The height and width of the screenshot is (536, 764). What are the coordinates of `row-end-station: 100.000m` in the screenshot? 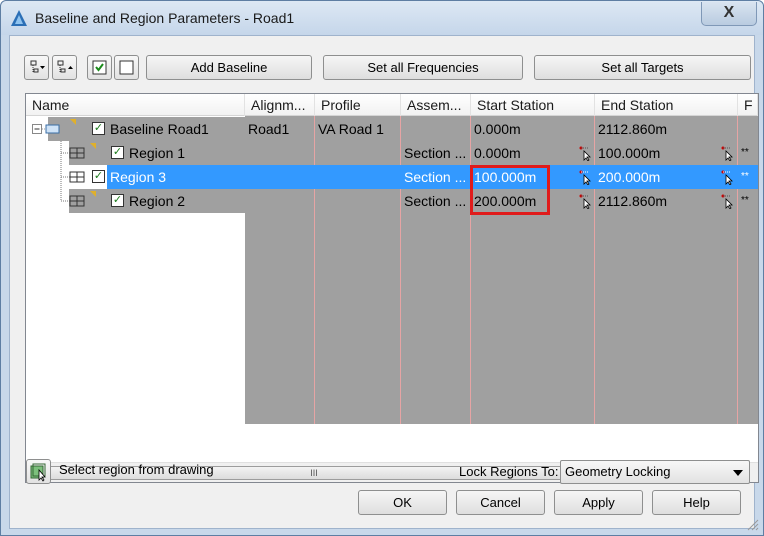 It's located at (655, 153).